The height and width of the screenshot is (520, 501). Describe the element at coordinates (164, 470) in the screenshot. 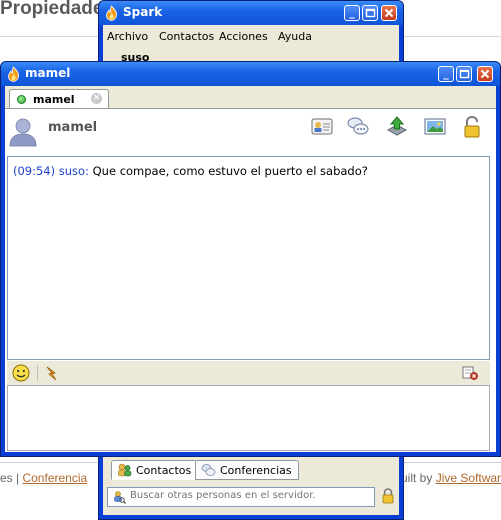

I see `tab-contactos-label: Contactos` at that location.